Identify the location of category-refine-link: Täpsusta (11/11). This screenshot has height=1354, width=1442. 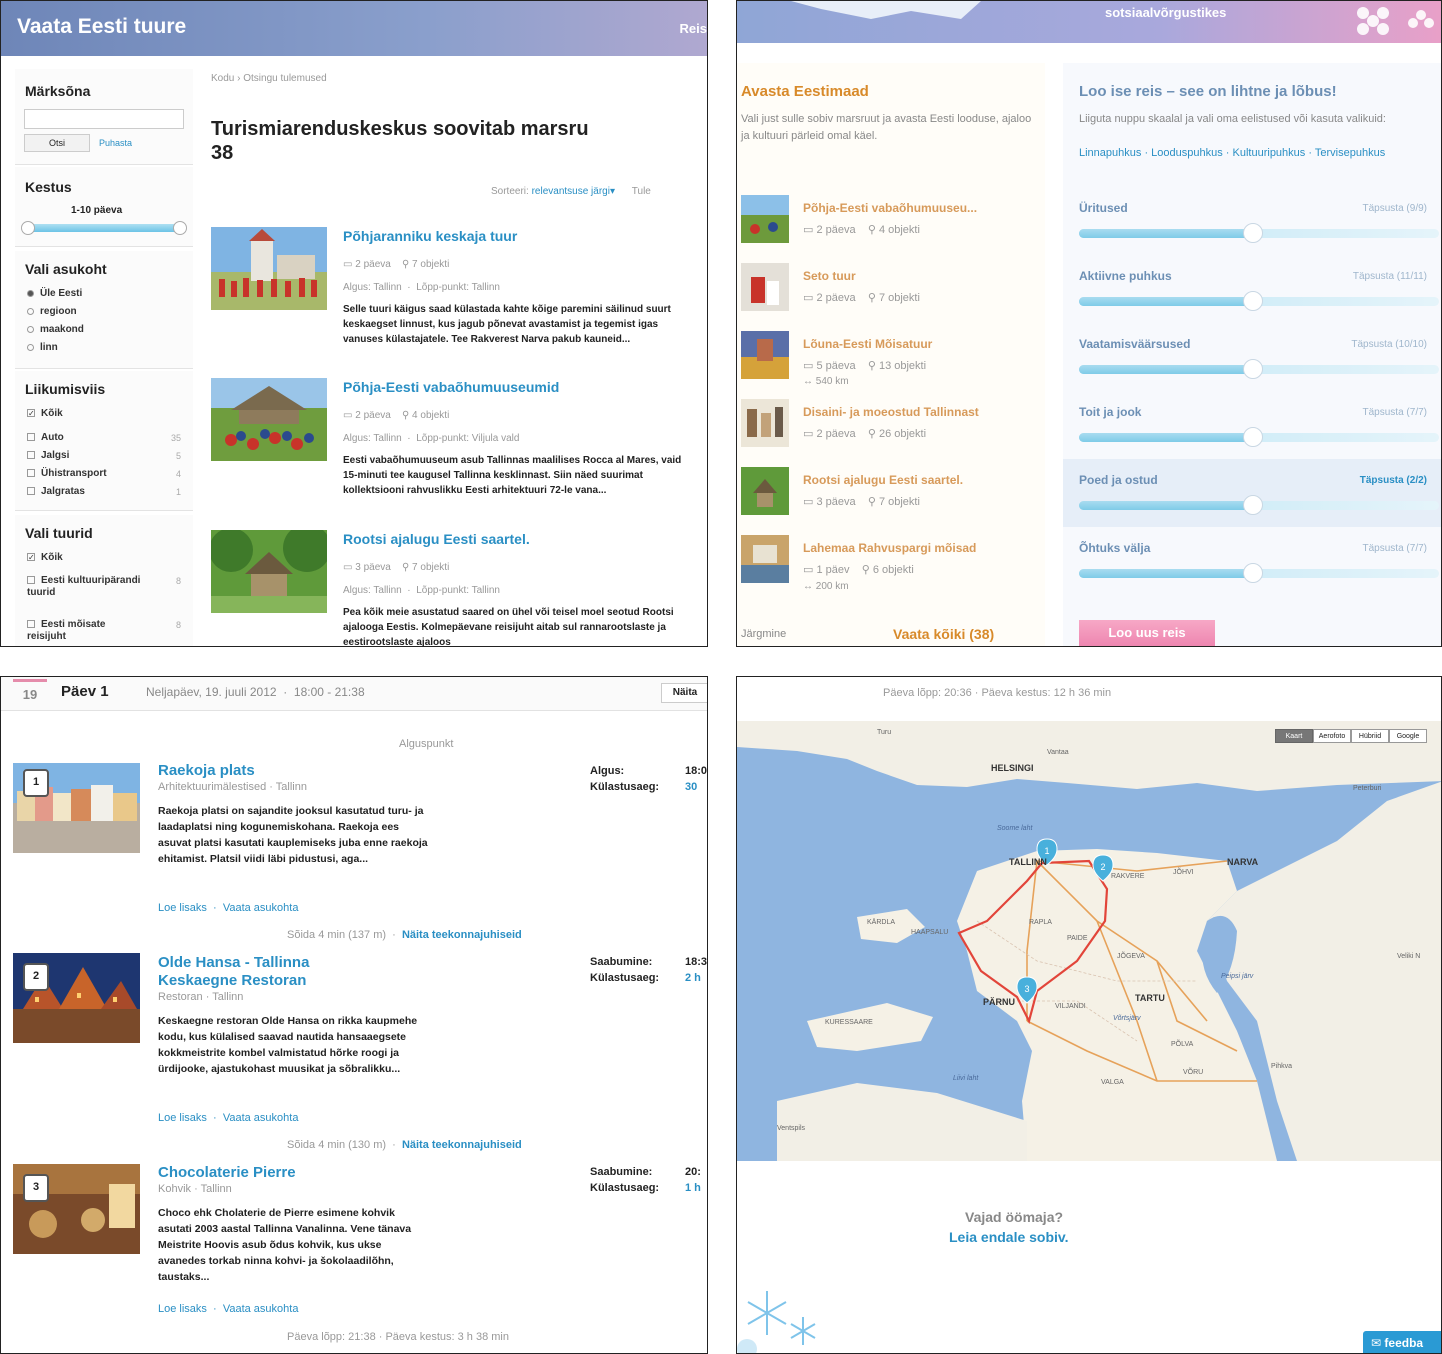
(1390, 276).